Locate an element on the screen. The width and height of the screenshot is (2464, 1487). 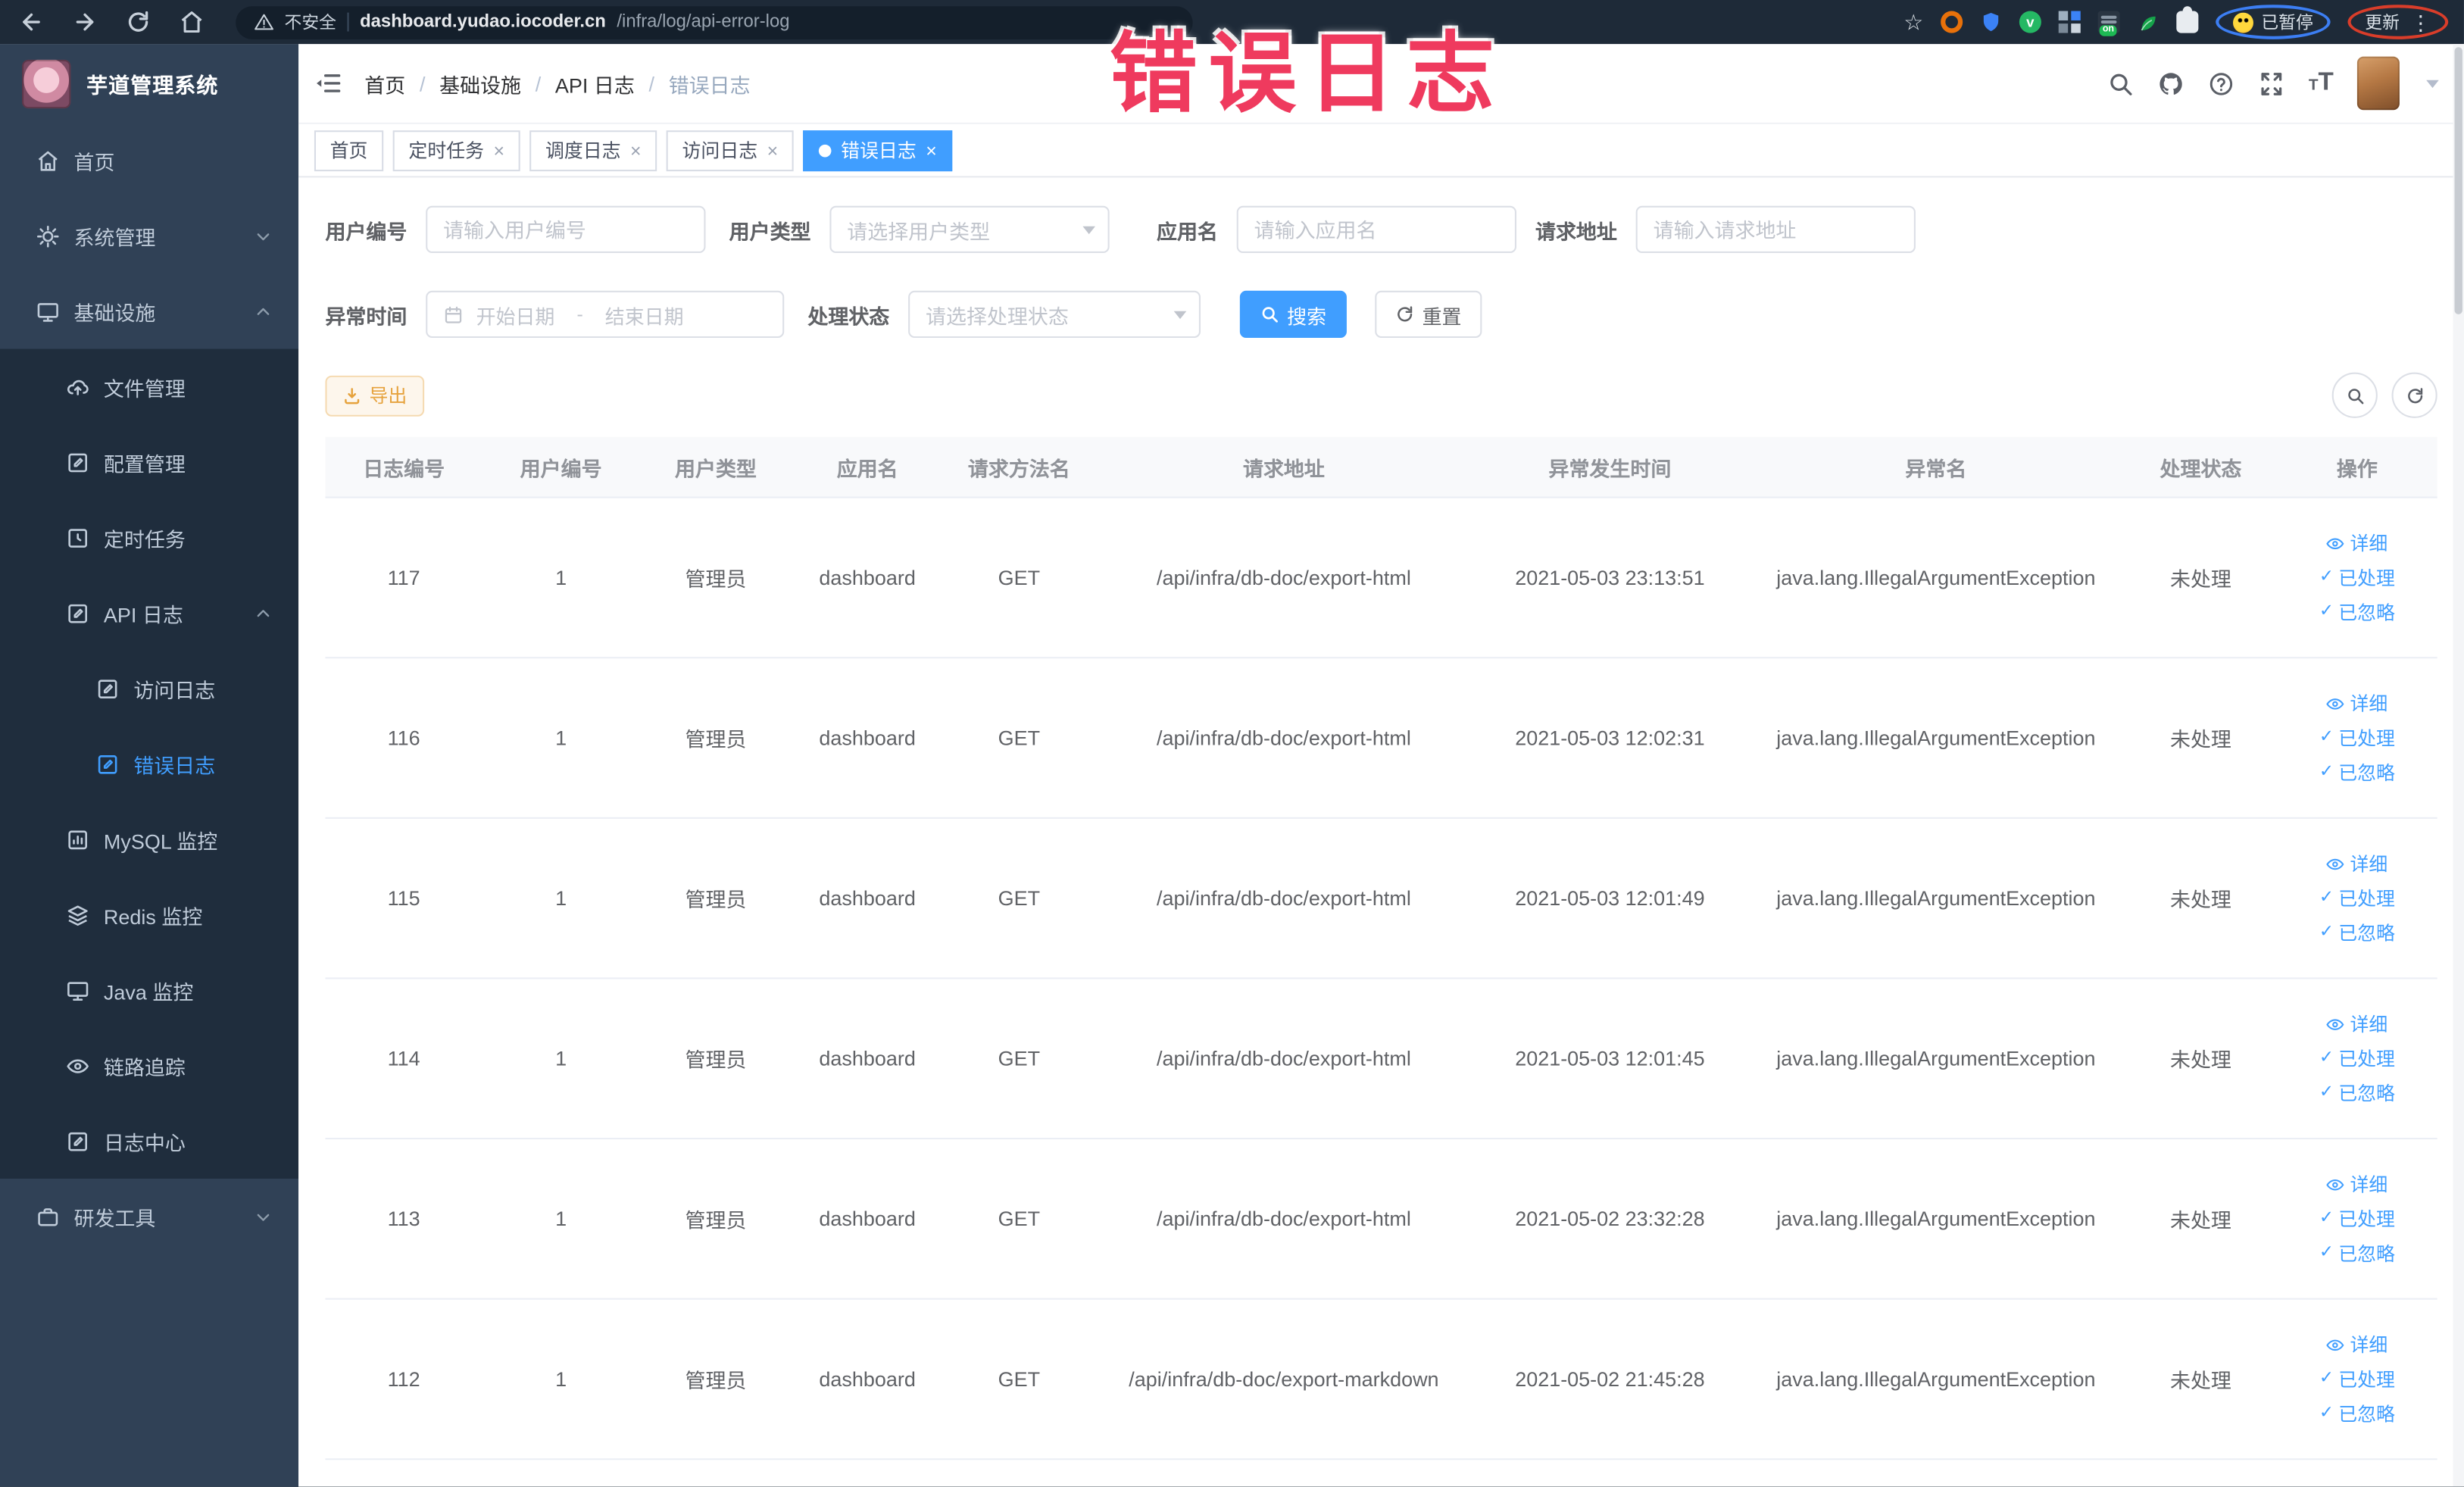
help-icon is located at coordinates (2221, 83).